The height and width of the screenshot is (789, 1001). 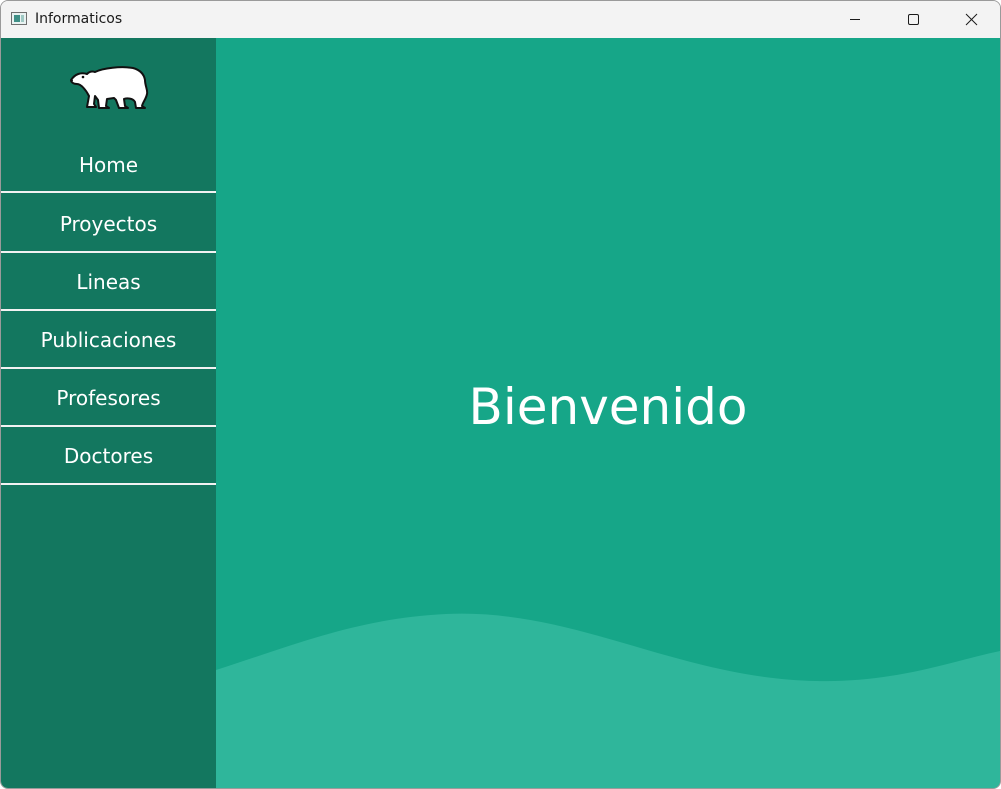 I want to click on nav-item-label: Home, so click(x=108, y=165).